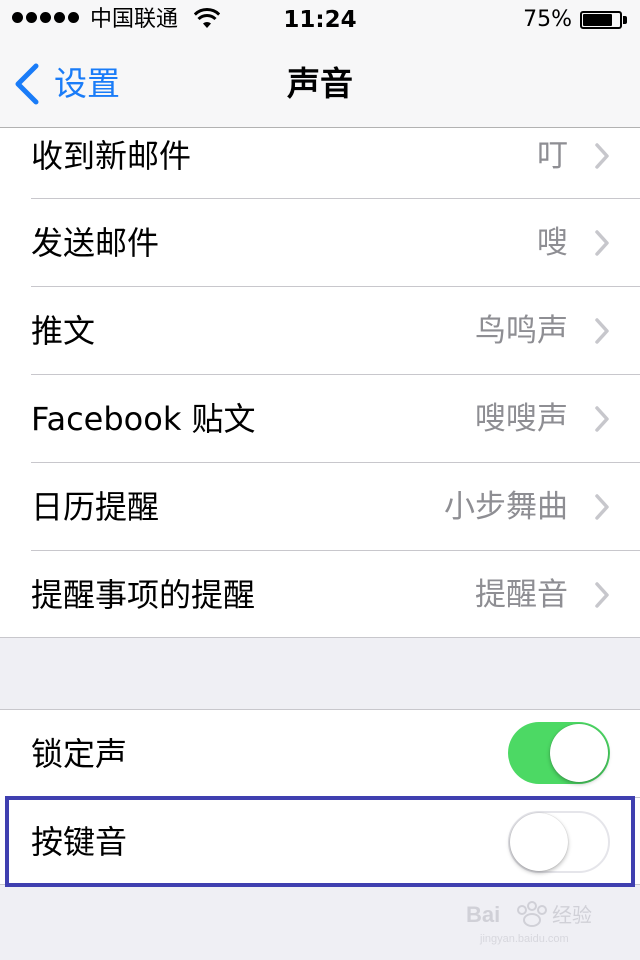  Describe the element at coordinates (552, 243) in the screenshot. I see `list-item-value: 嗖` at that location.